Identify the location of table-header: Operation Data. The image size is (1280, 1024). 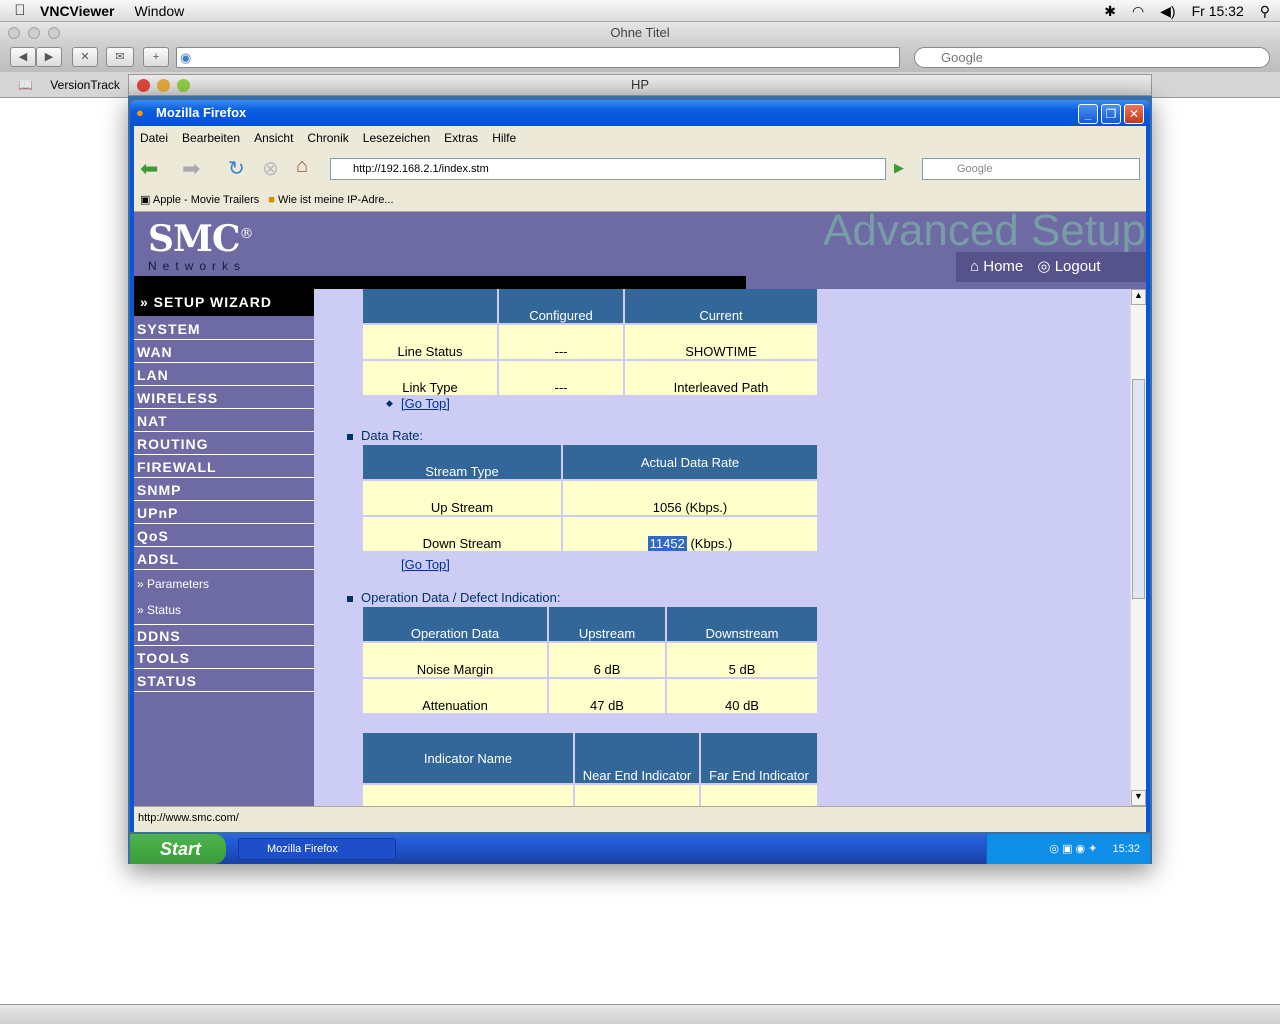
(455, 624).